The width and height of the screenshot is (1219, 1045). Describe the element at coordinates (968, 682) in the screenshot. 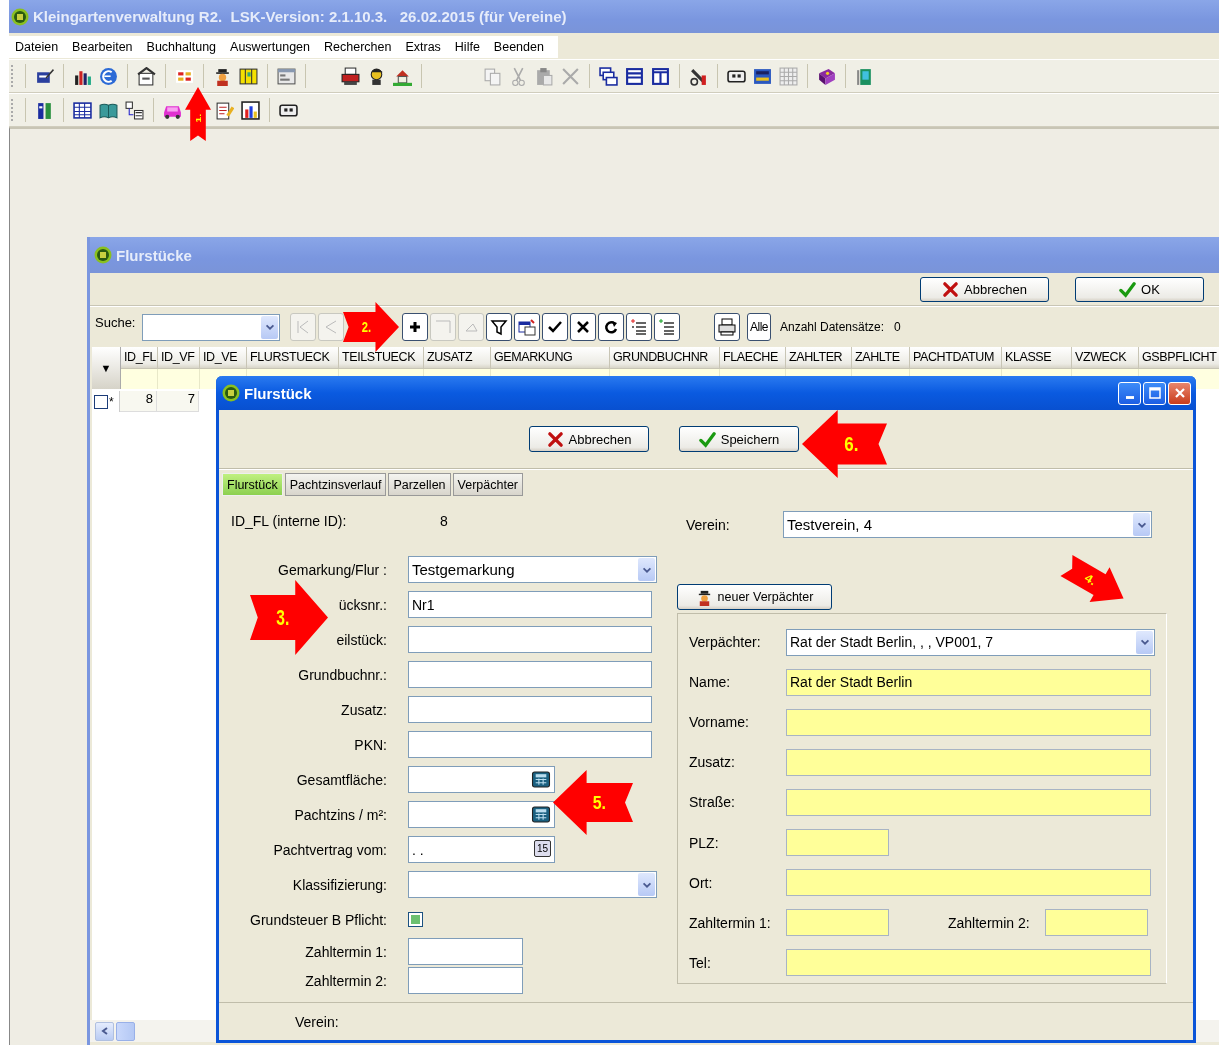

I see `text-field: Rat der Stadt Berlin` at that location.